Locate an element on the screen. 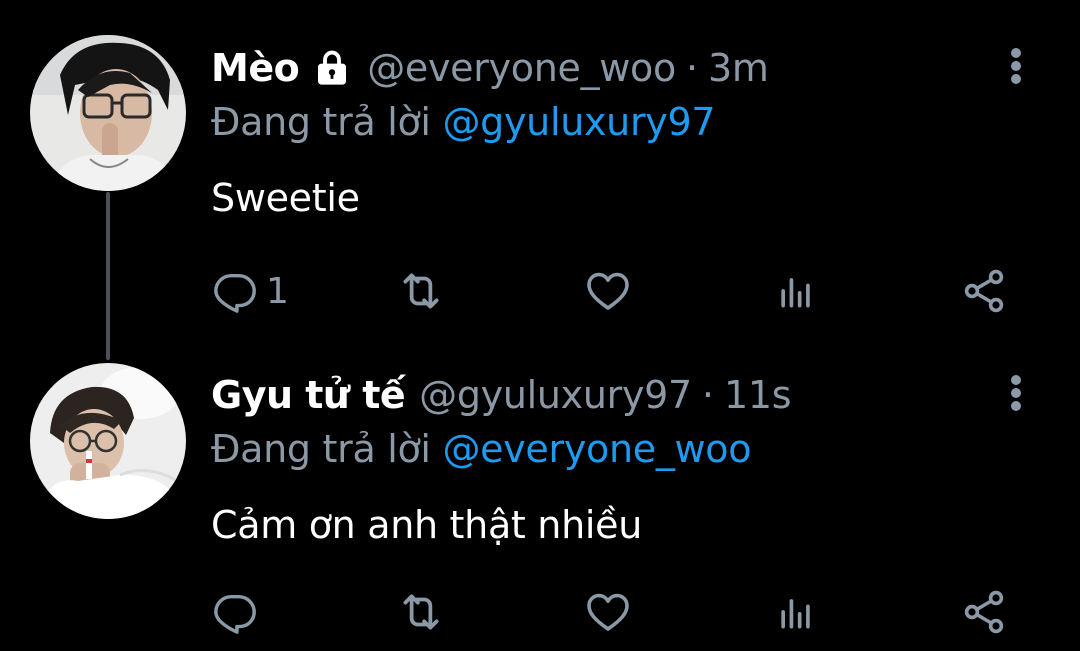  display-name: Mèo is located at coordinates (255, 68).